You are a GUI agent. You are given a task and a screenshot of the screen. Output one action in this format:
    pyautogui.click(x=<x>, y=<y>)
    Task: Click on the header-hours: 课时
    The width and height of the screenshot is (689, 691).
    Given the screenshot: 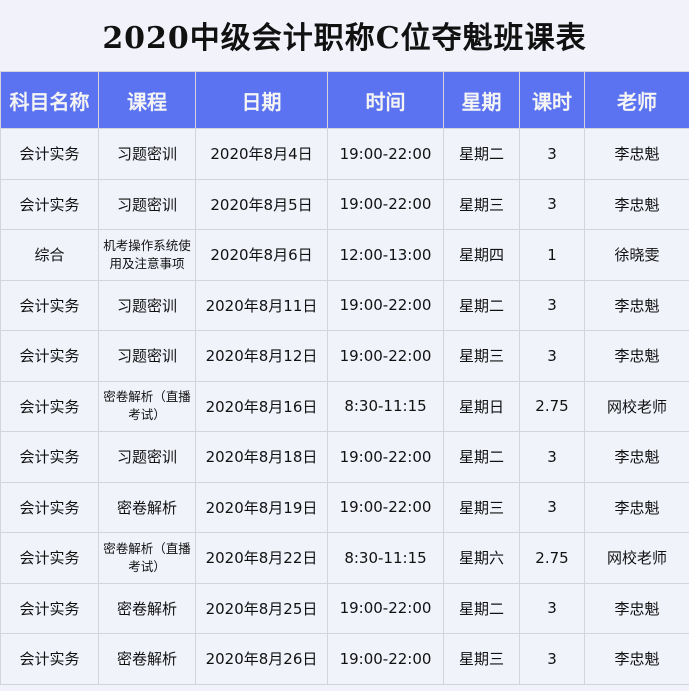 What is the action you would take?
    pyautogui.click(x=552, y=100)
    